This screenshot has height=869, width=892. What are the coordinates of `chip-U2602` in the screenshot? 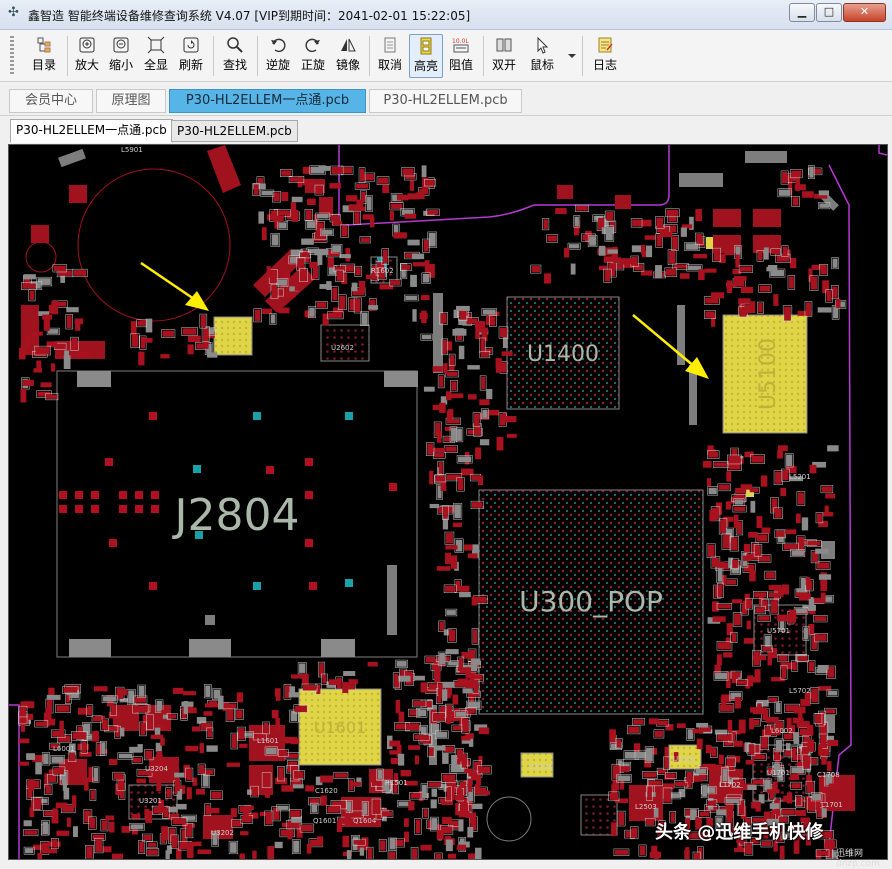 It's located at (345, 343).